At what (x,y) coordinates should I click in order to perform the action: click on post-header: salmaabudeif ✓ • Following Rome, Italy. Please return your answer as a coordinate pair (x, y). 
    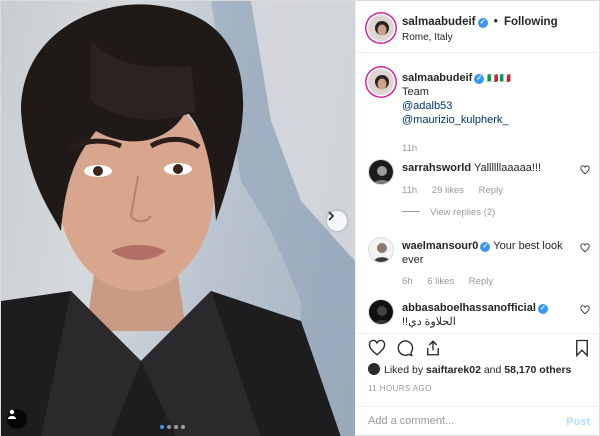
    Looking at the image, I should click on (478, 27).